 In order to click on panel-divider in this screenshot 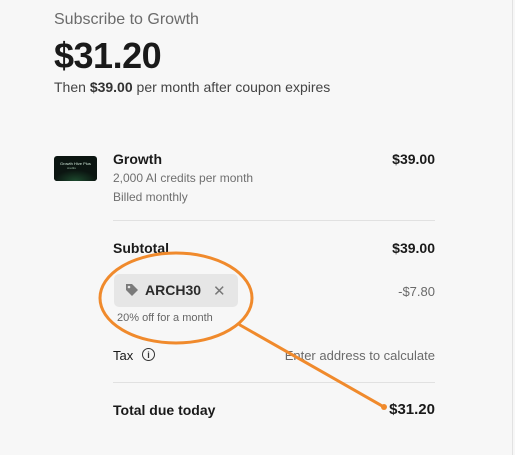, I will do `click(512, 227)`.